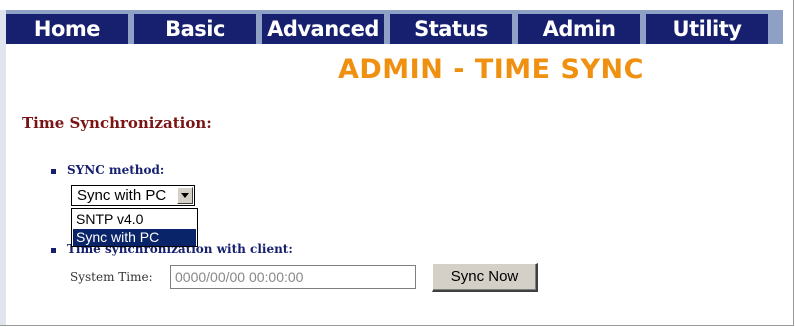 The width and height of the screenshot is (795, 327). I want to click on nav-tab-home: Home, so click(67, 29).